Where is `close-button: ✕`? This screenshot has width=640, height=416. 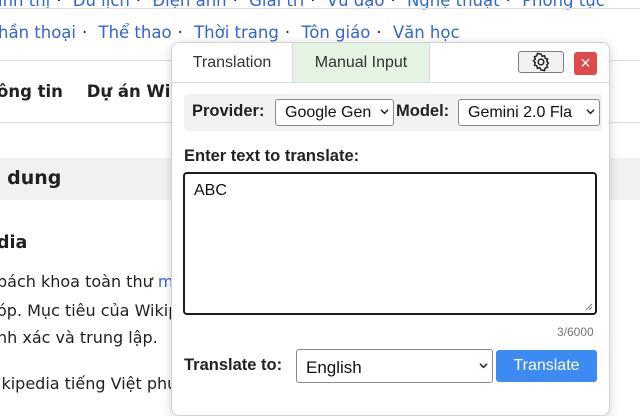 close-button: ✕ is located at coordinates (585, 63).